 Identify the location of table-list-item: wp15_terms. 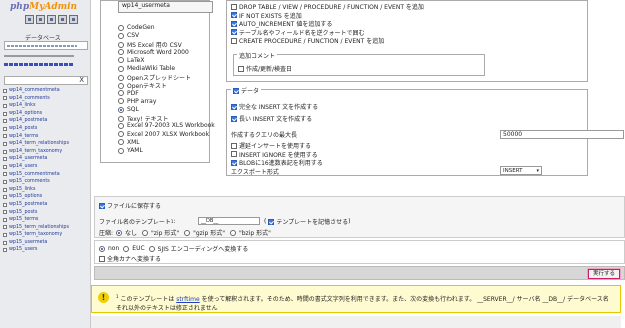
(46, 220).